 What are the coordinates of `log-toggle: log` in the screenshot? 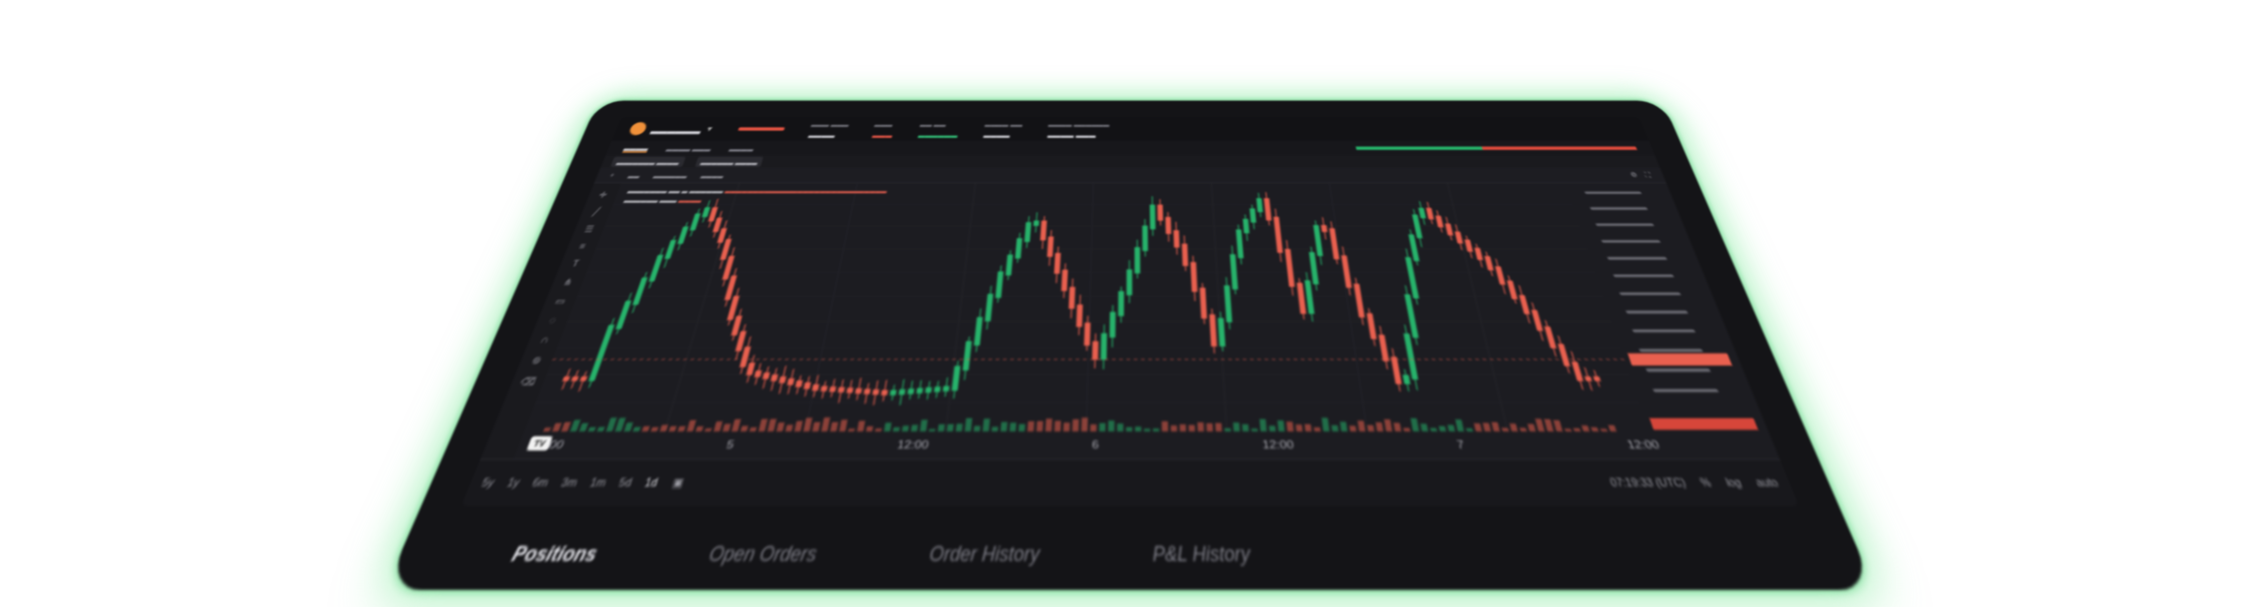 It's located at (1733, 482).